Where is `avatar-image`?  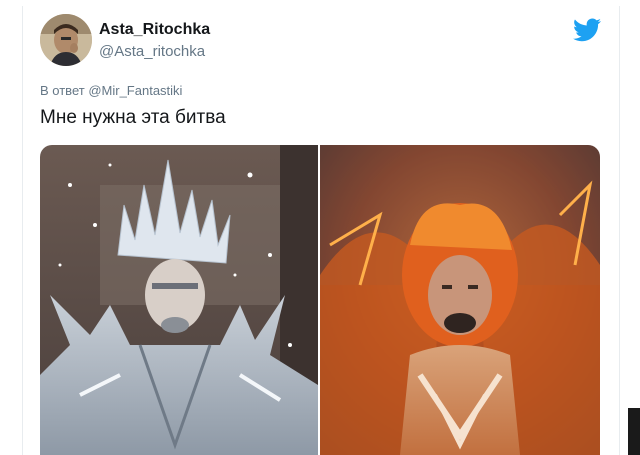 avatar-image is located at coordinates (66, 40).